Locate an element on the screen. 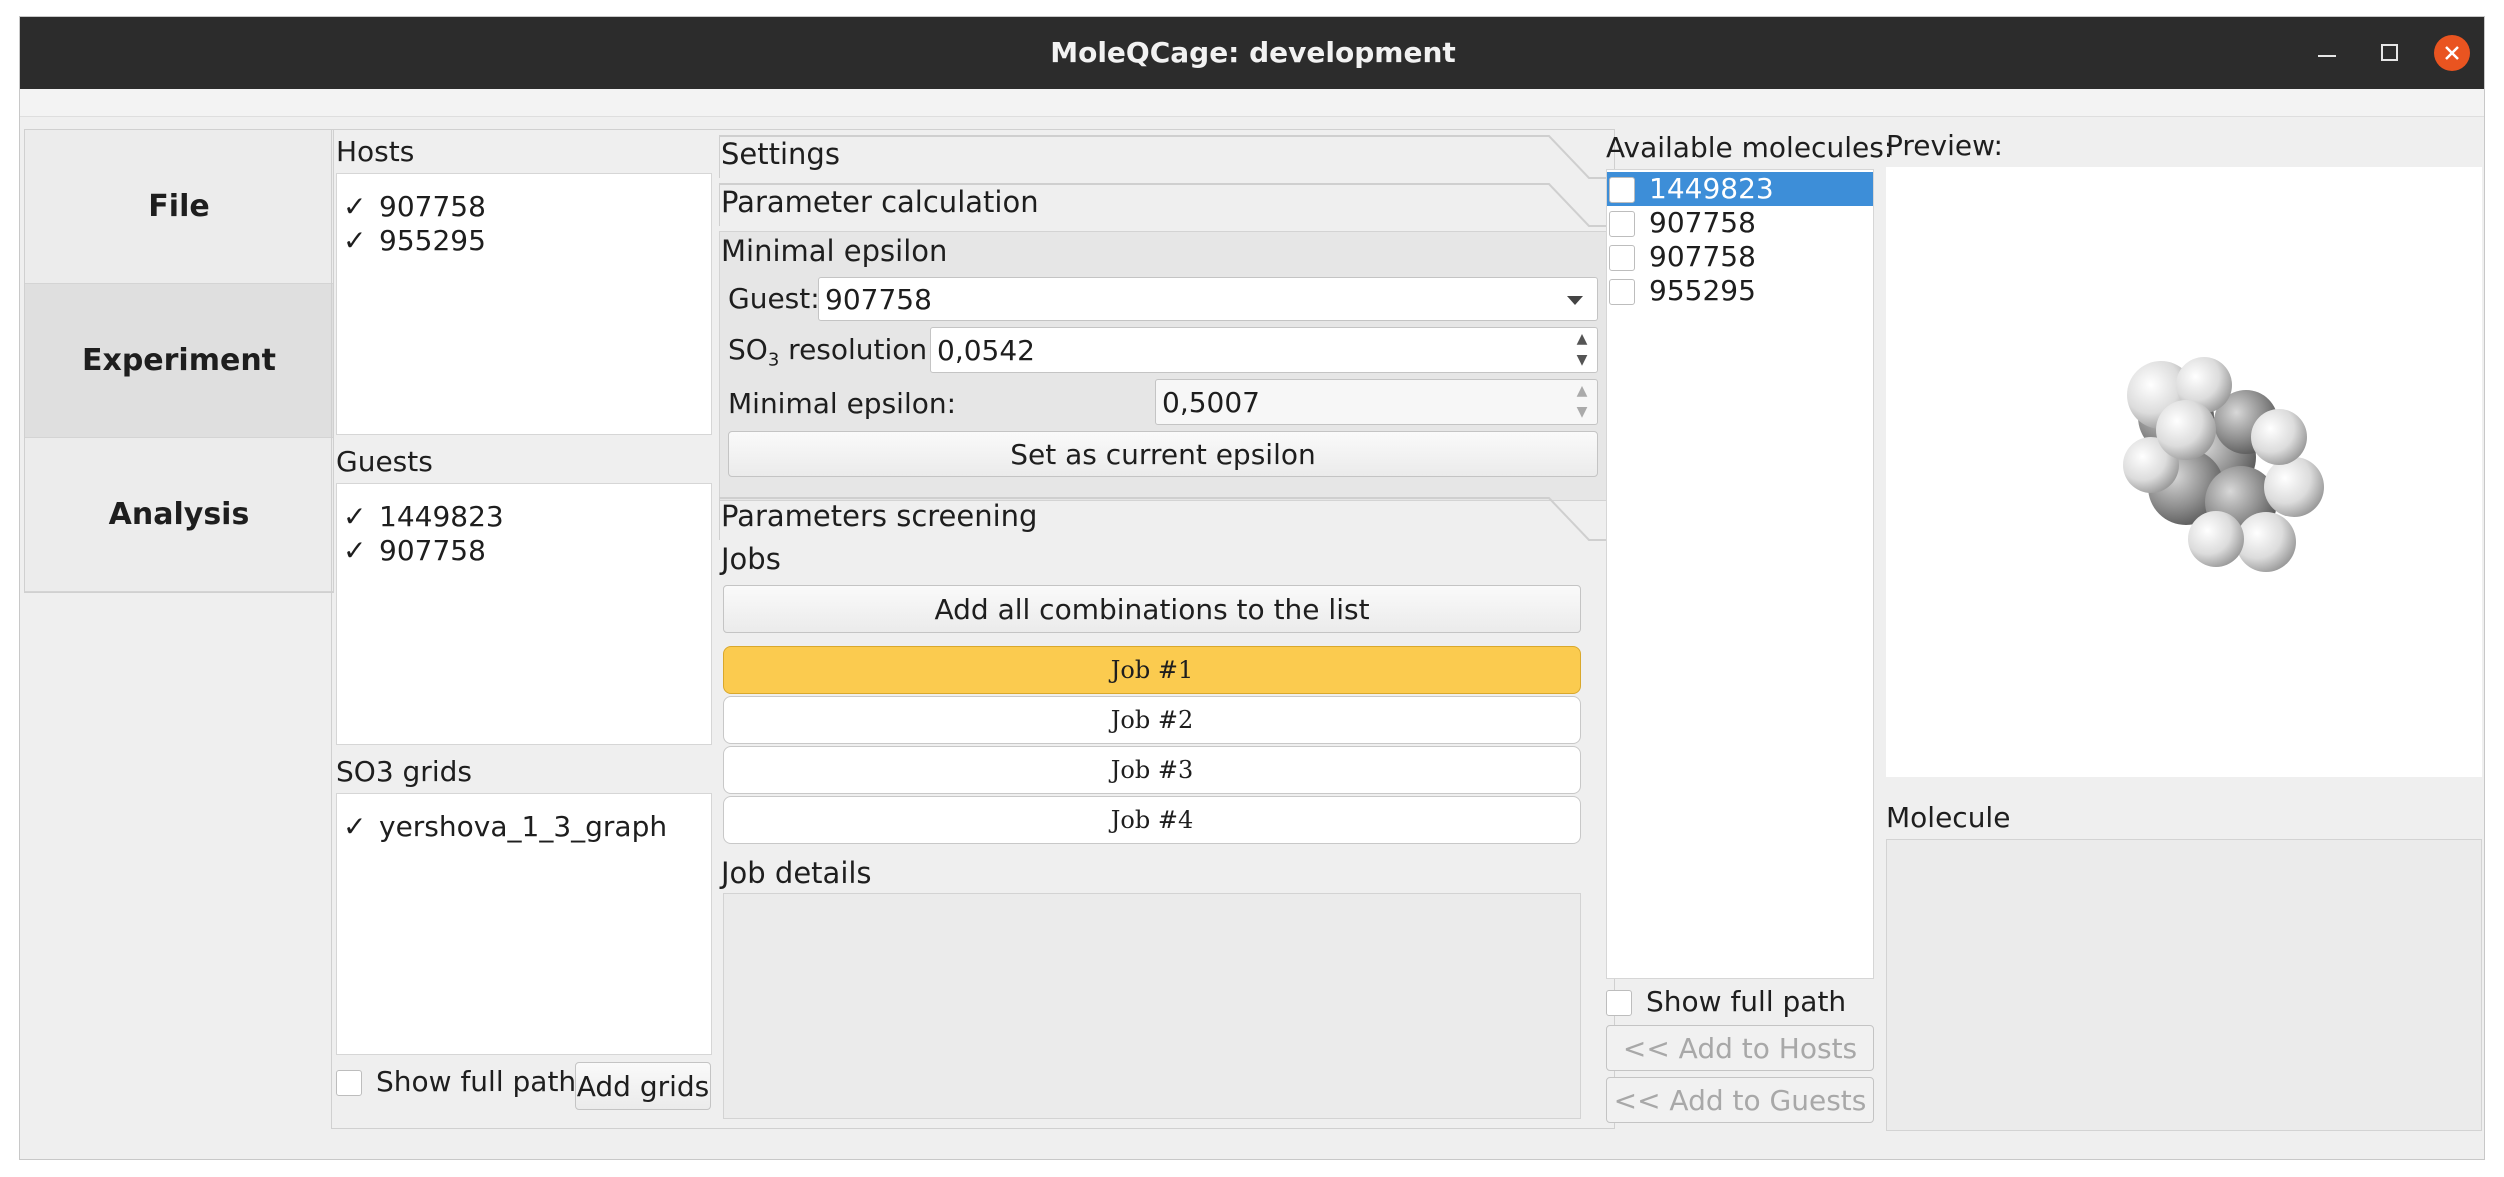 The height and width of the screenshot is (1177, 2504). job-item: Job #2 is located at coordinates (1152, 720).